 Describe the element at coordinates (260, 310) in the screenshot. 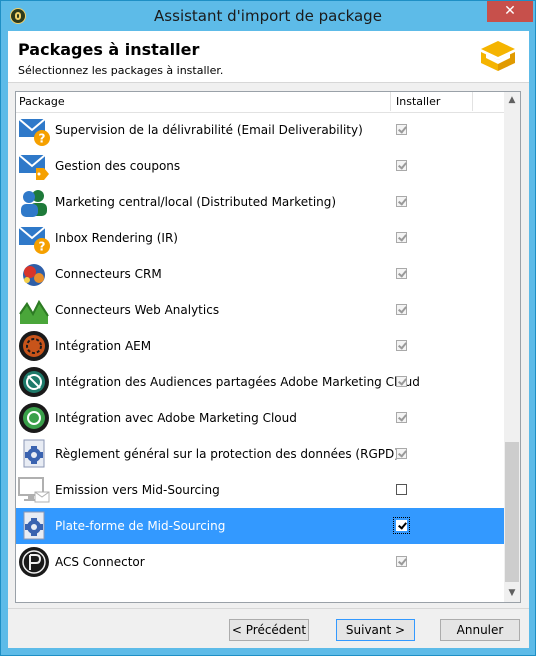

I see `package-row: Connecteurs Web Analytics` at that location.